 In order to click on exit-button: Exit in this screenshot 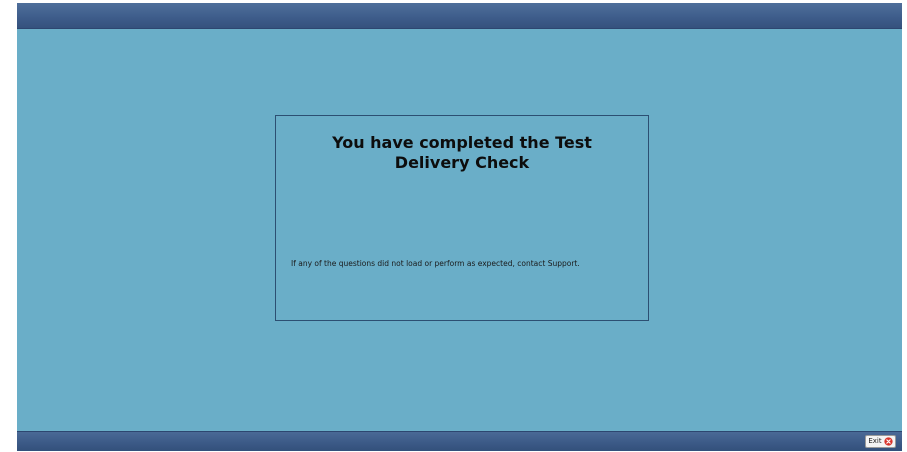, I will do `click(880, 441)`.